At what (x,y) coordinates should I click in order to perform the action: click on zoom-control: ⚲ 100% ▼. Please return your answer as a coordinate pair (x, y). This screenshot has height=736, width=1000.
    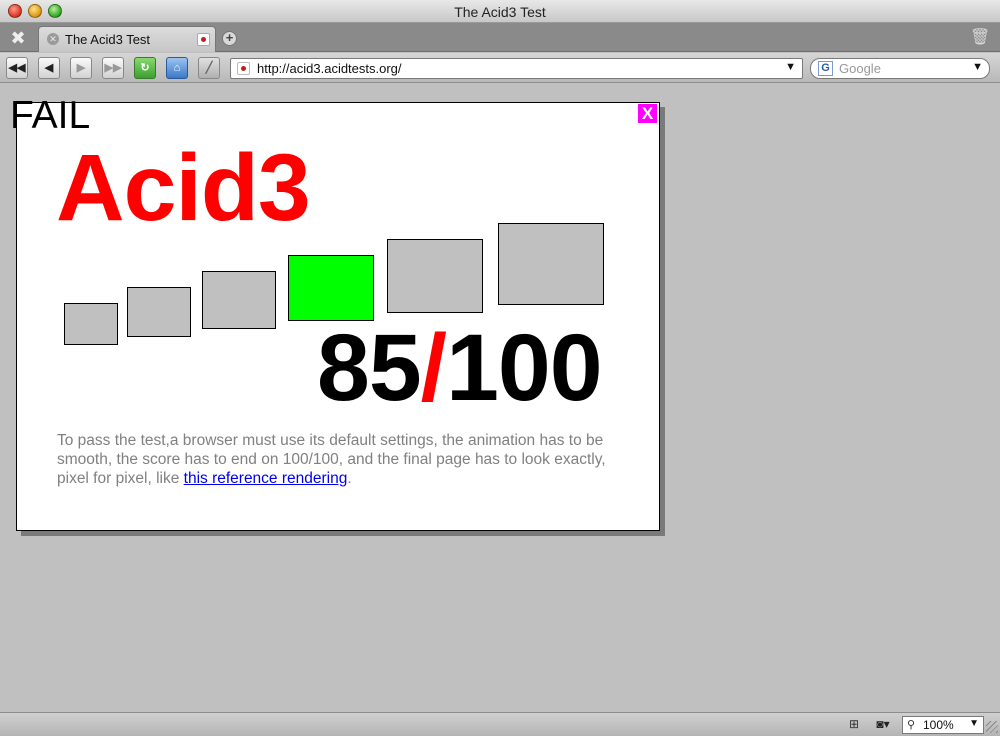
    Looking at the image, I should click on (943, 725).